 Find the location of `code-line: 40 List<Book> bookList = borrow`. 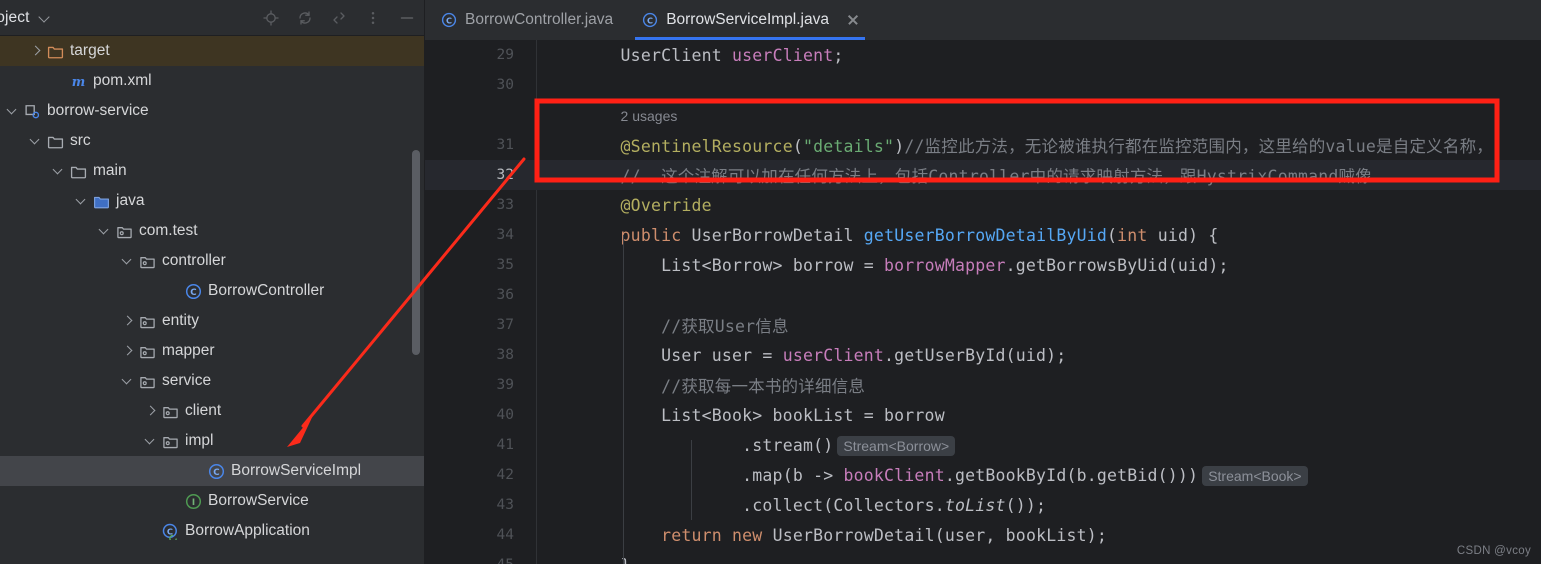

code-line: 40 List<Book> bookList = borrow is located at coordinates (983, 415).